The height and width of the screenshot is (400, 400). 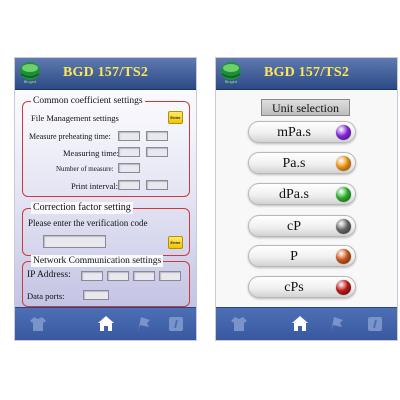 What do you see at coordinates (343, 194) in the screenshot?
I see `green-indicator-icon` at bounding box center [343, 194].